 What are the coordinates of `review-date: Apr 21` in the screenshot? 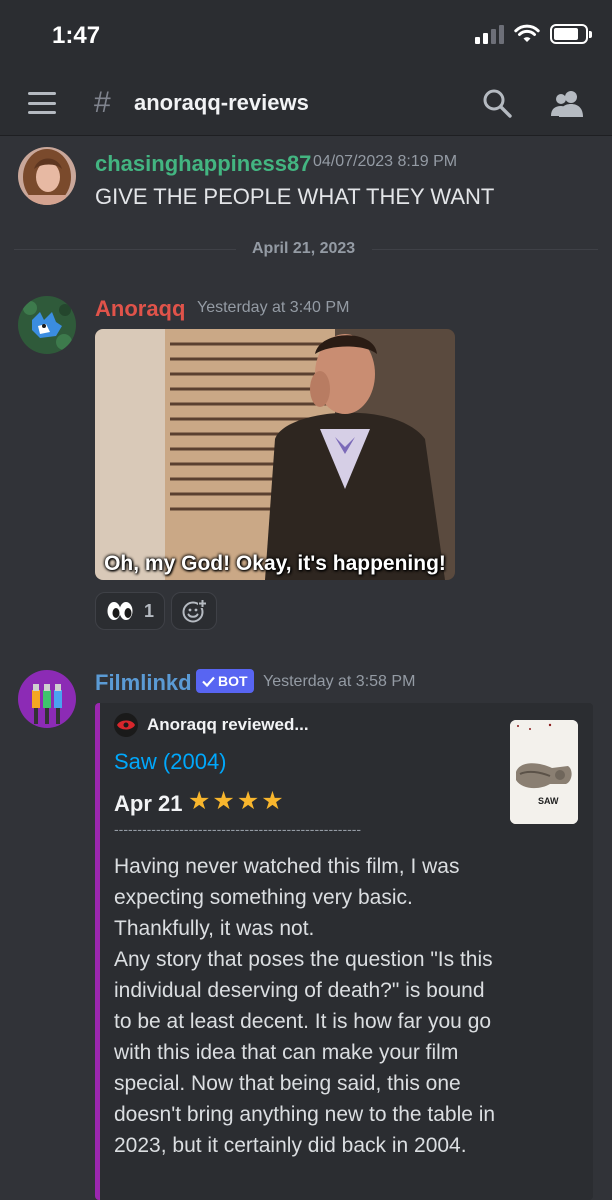 It's located at (148, 803).